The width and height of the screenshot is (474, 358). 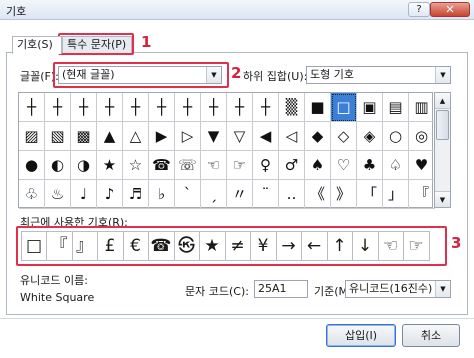 What do you see at coordinates (146, 42) in the screenshot?
I see `annotation-label-1: 1` at bounding box center [146, 42].